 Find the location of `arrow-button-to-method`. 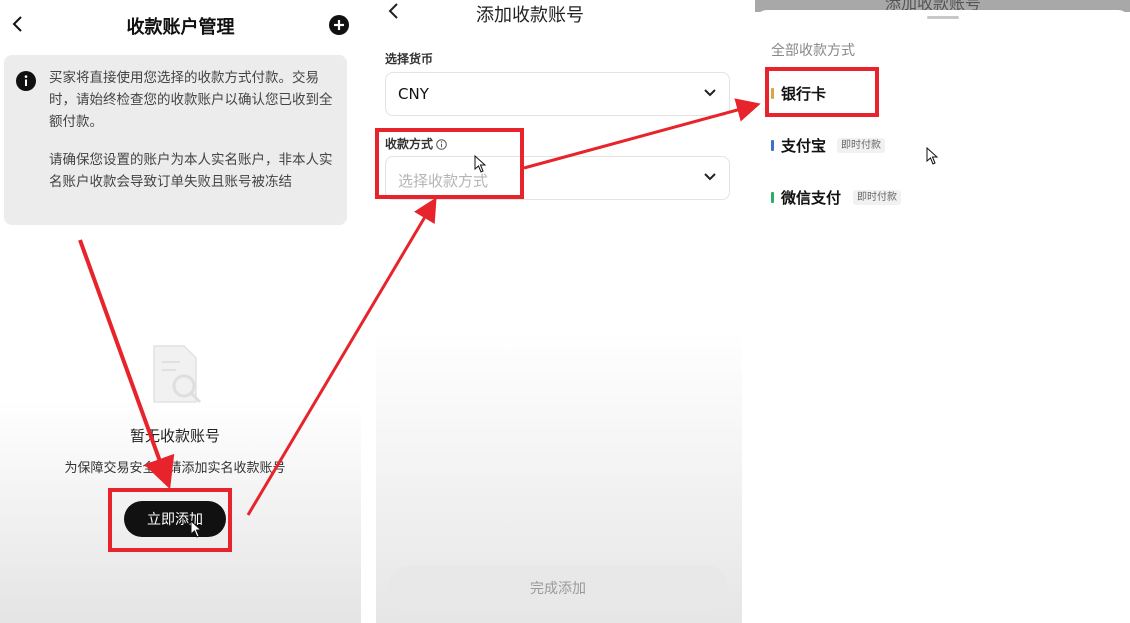

arrow-button-to-method is located at coordinates (341, 356).